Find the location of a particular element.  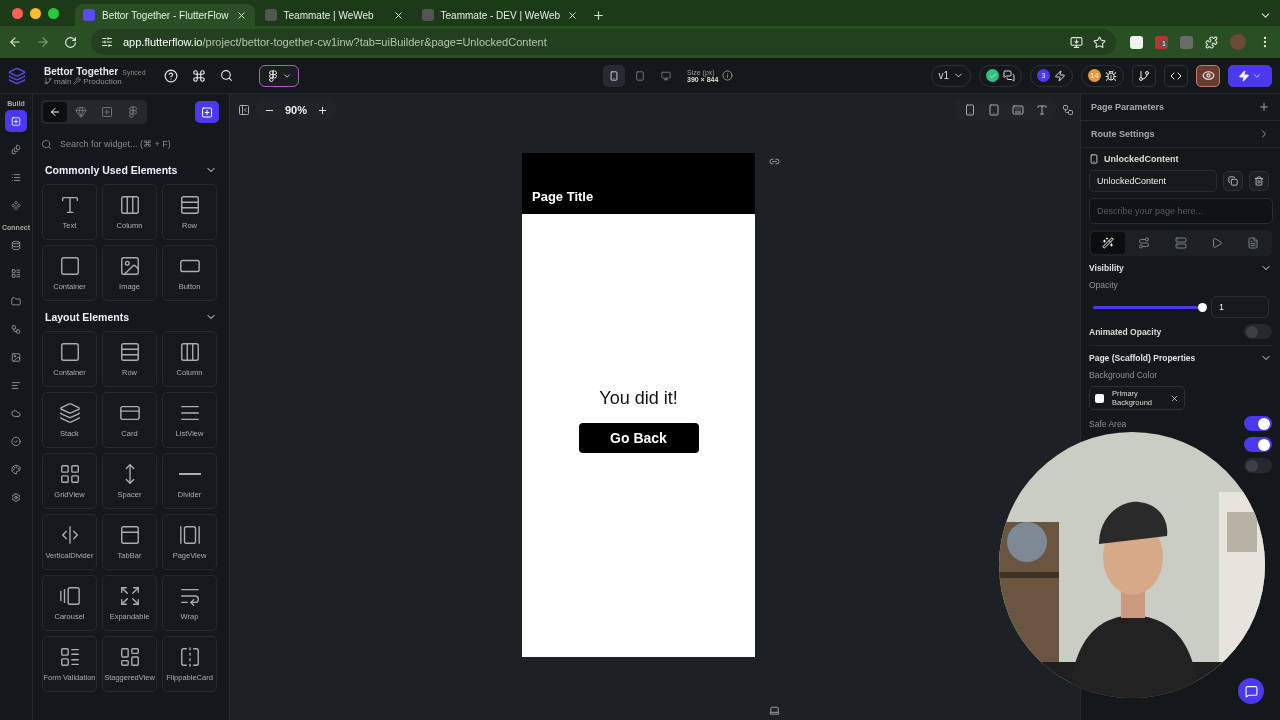

divider-icon is located at coordinates (189, 474).